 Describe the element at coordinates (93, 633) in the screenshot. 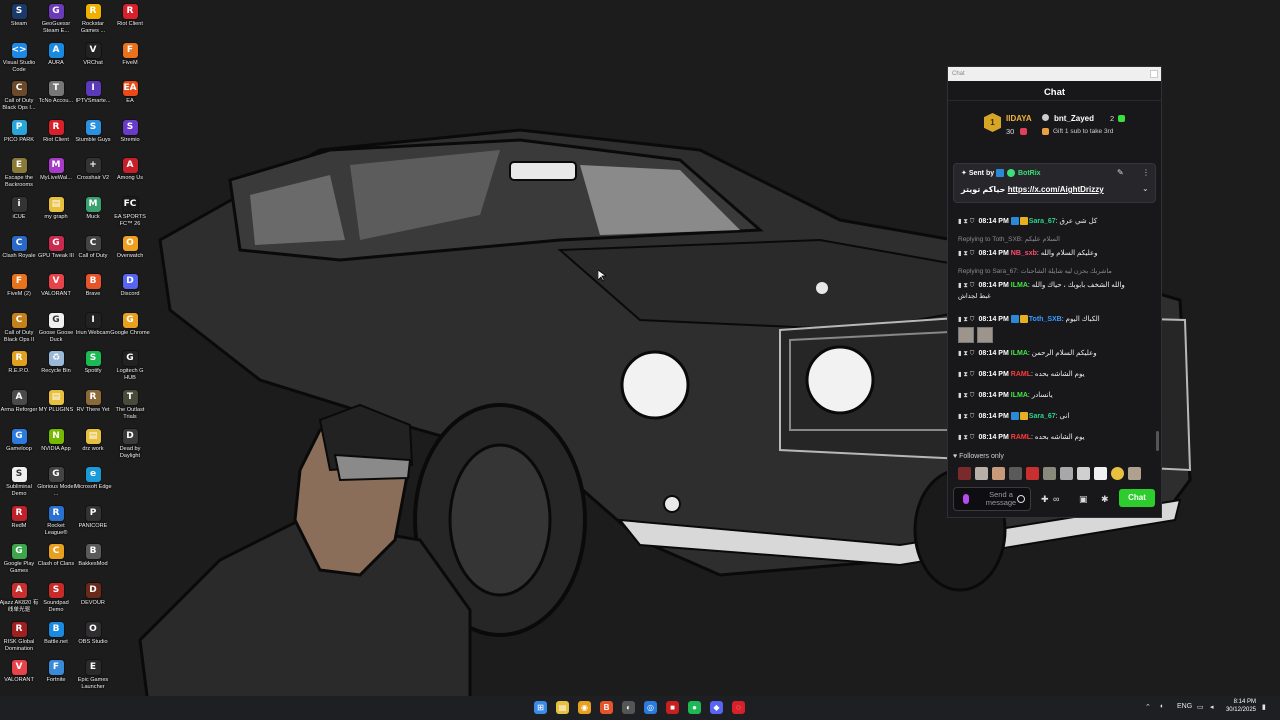

I see `desktop-icon: O OBS Studio` at that location.